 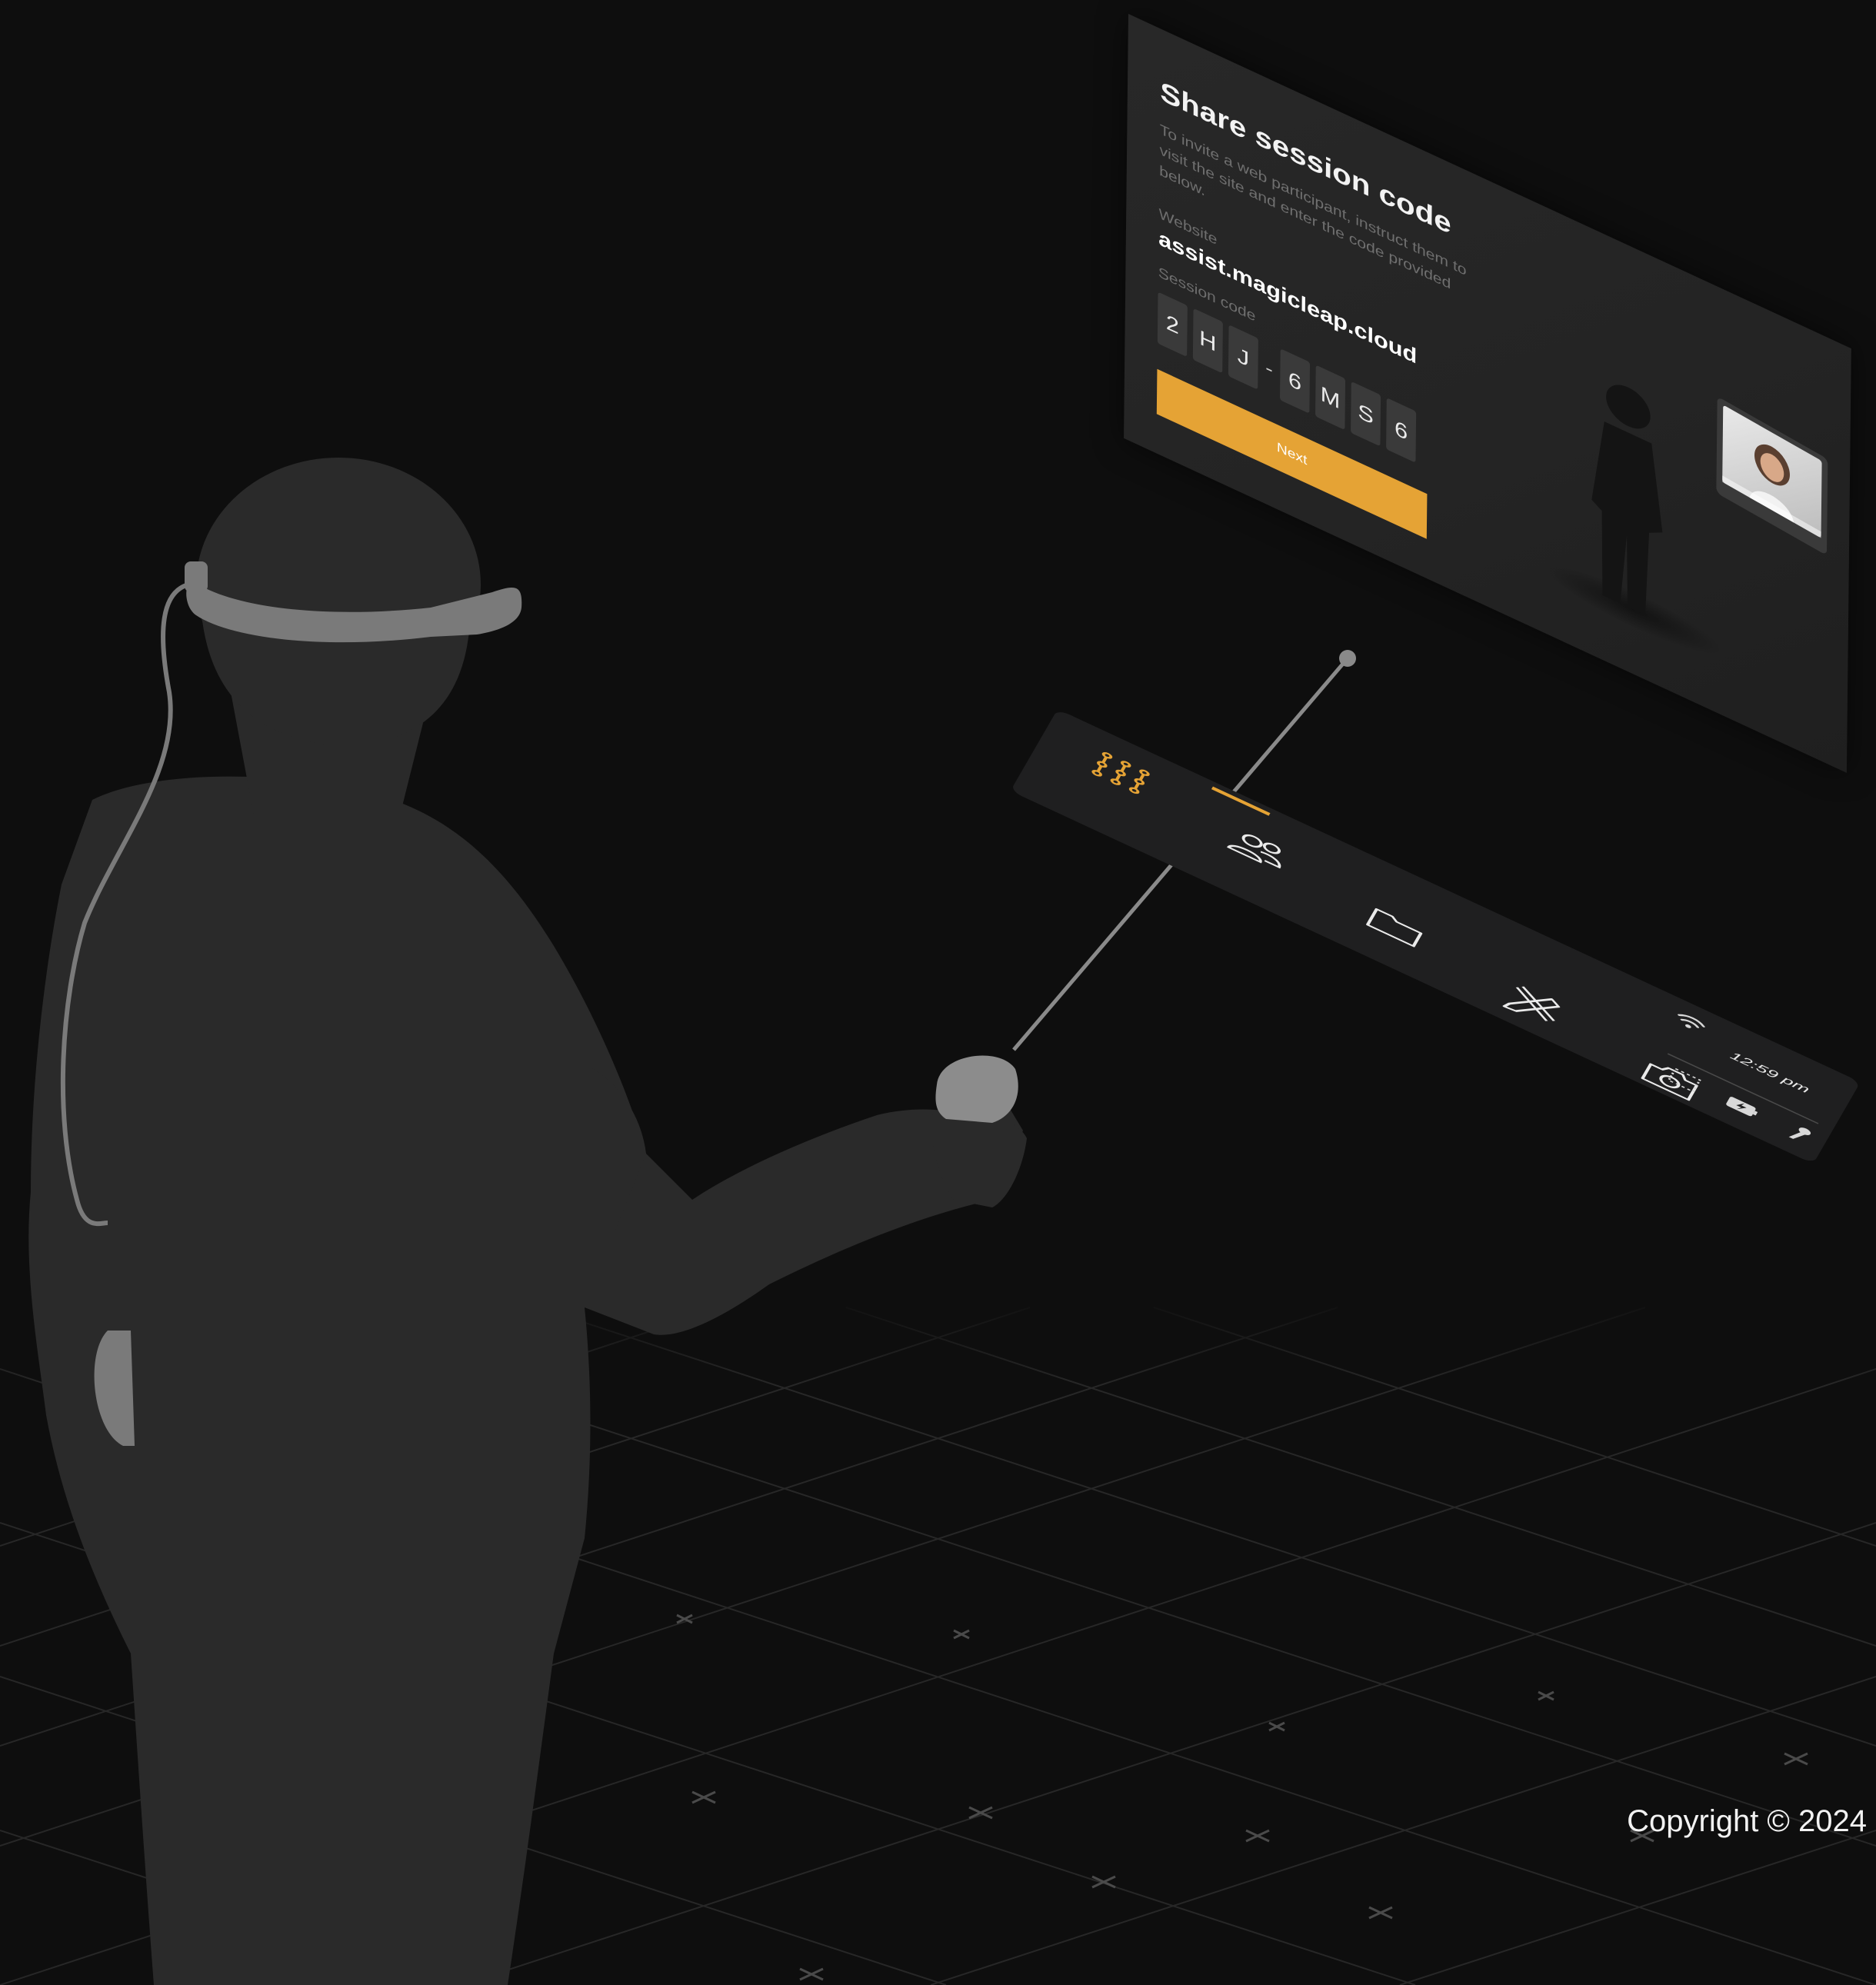 I want to click on code-char: H, so click(x=1208, y=341).